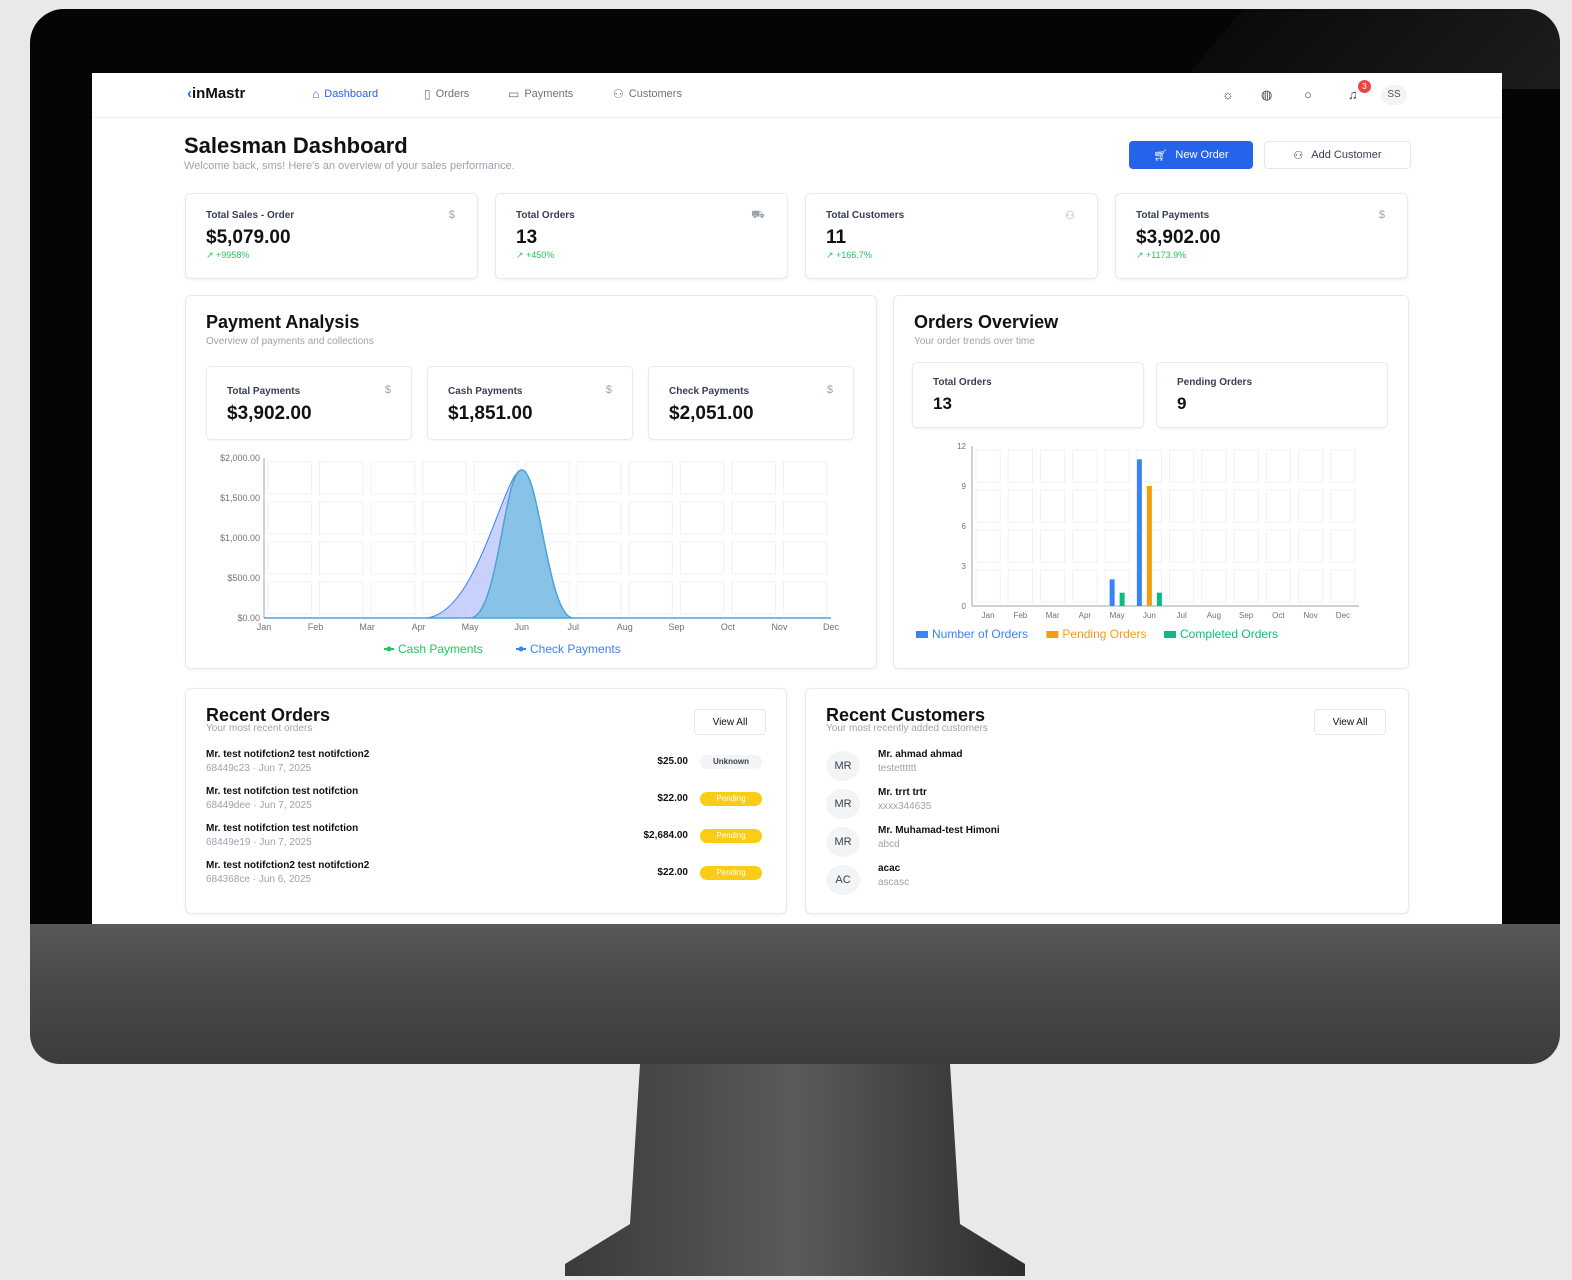  Describe the element at coordinates (731, 836) in the screenshot. I see `status-badge: Pending` at that location.